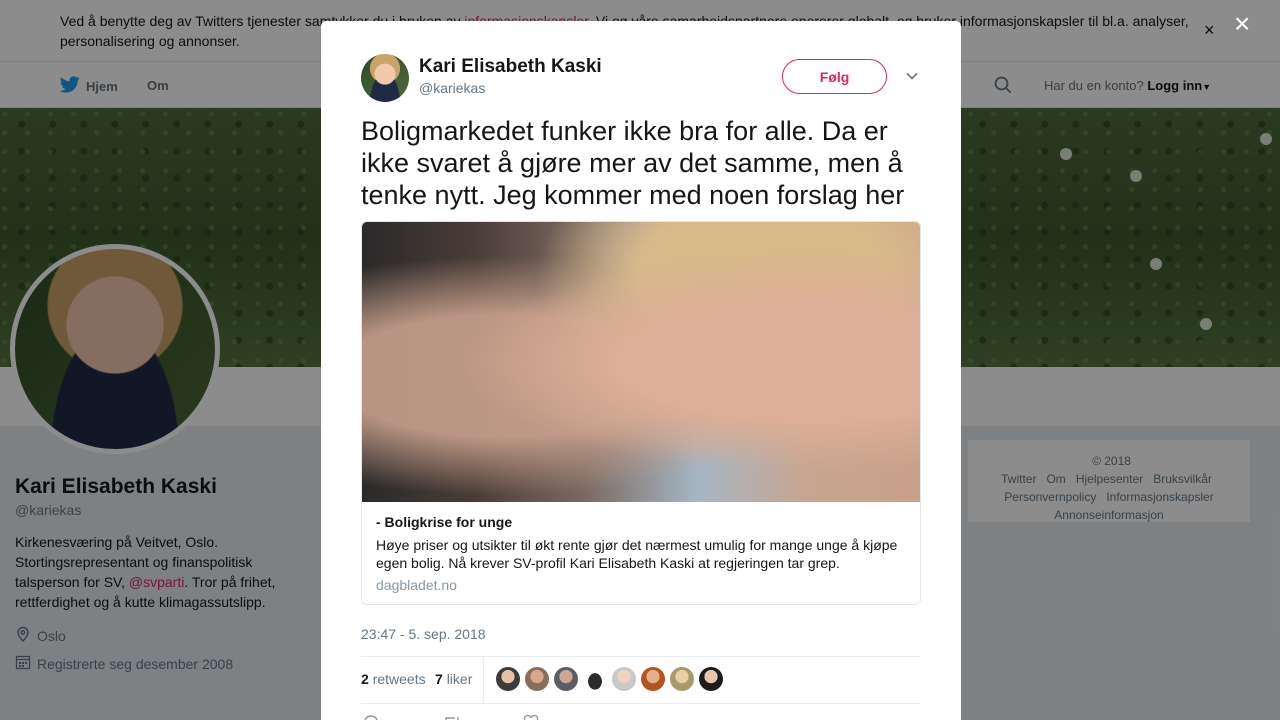 This screenshot has height=720, width=1280. What do you see at coordinates (439, 679) in the screenshot?
I see `likes-count: 7` at bounding box center [439, 679].